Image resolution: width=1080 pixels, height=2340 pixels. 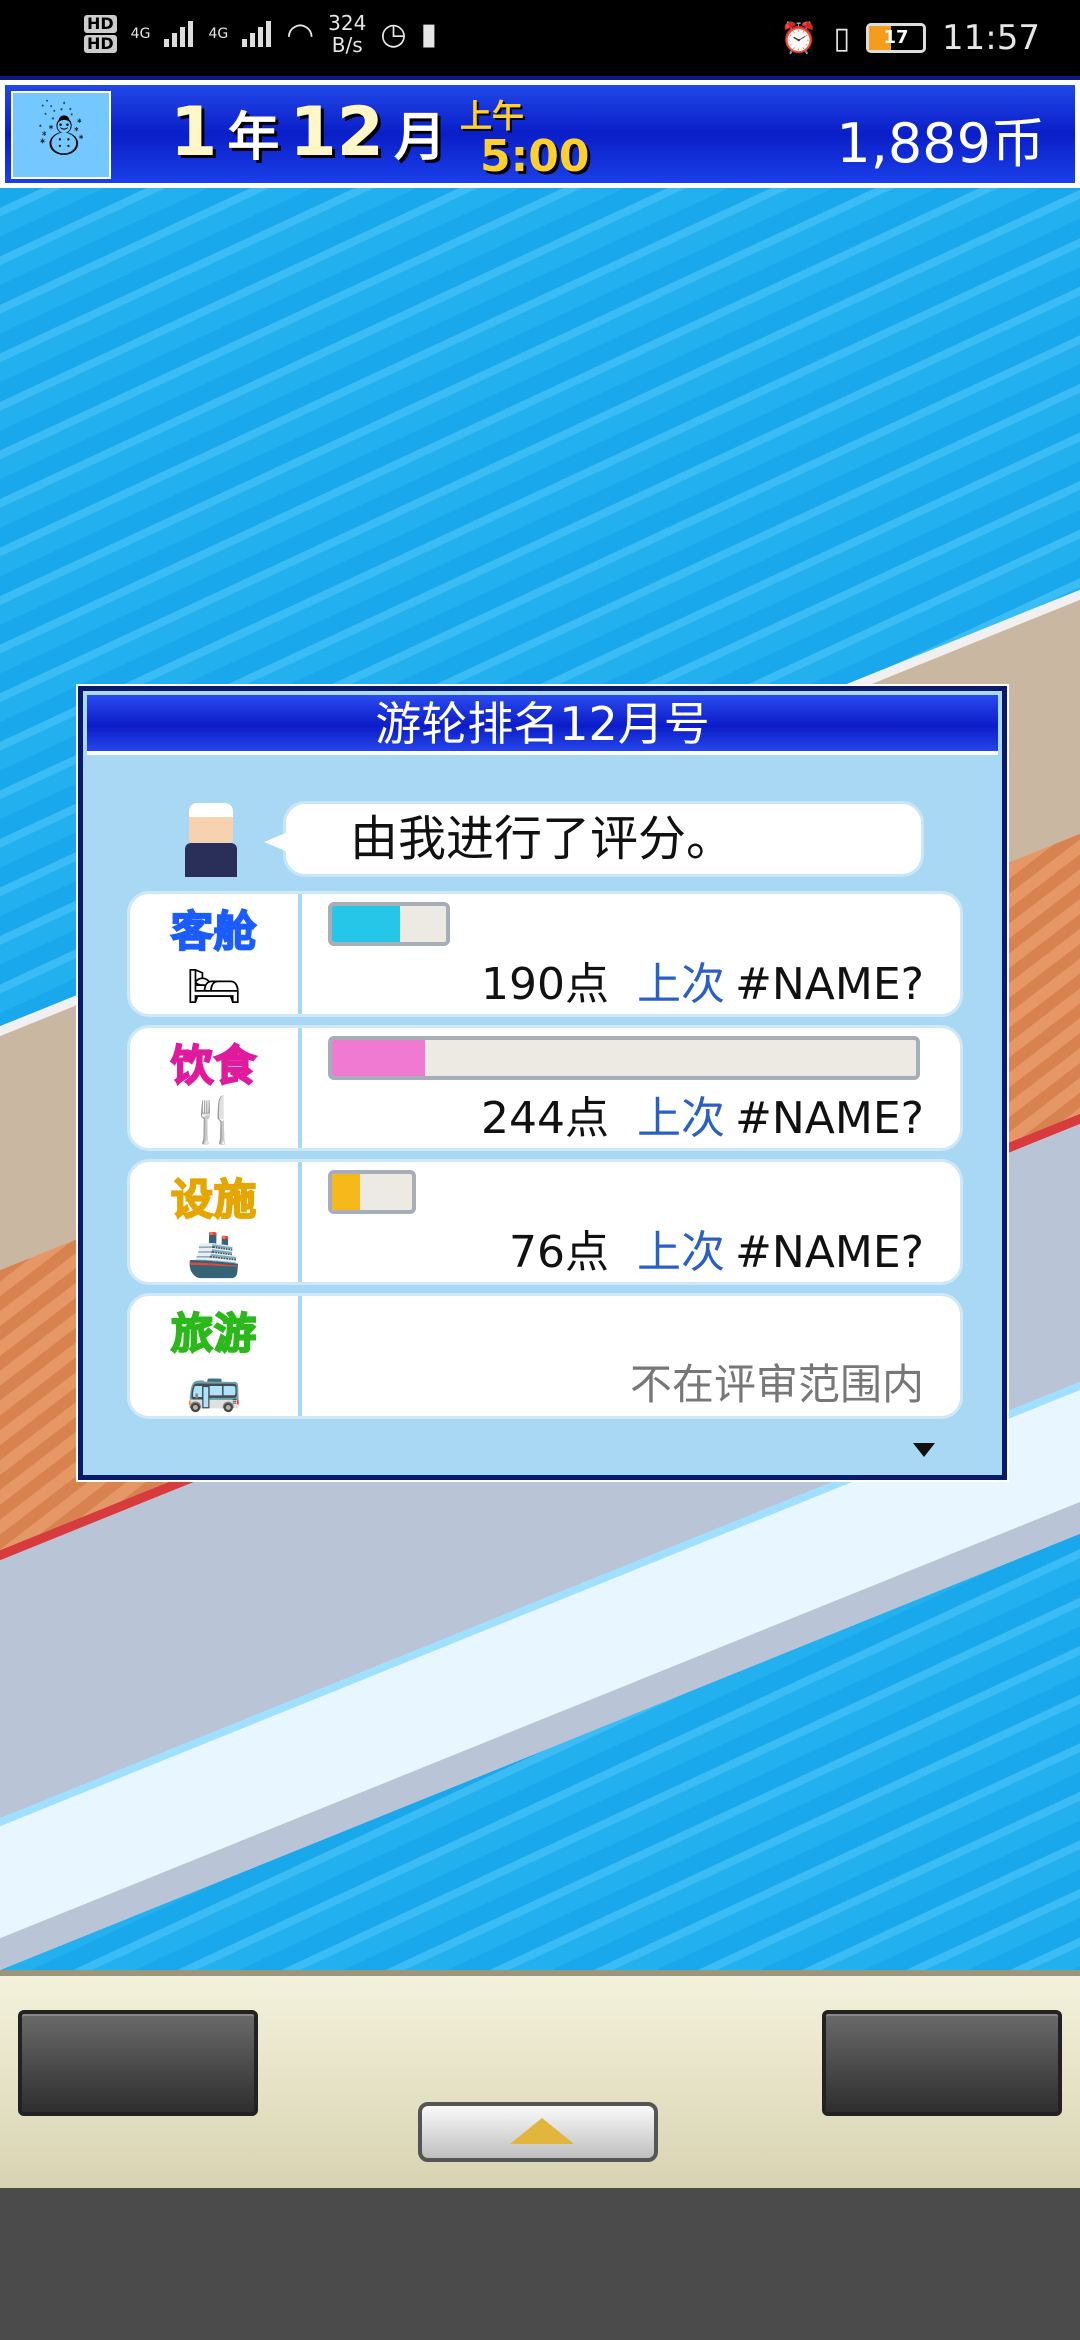 I want to click on bed-icon: 🛏, so click(x=214, y=986).